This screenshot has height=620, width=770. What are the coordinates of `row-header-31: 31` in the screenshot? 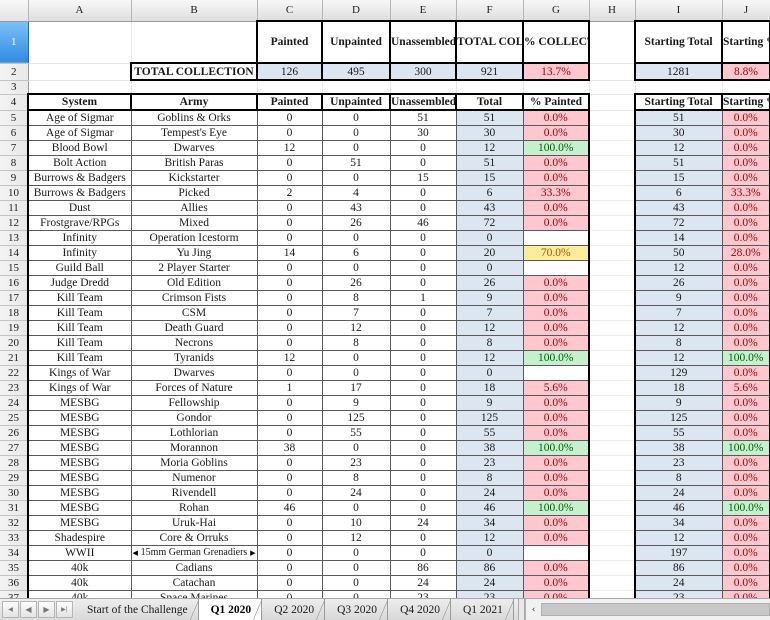 It's located at (14, 508).